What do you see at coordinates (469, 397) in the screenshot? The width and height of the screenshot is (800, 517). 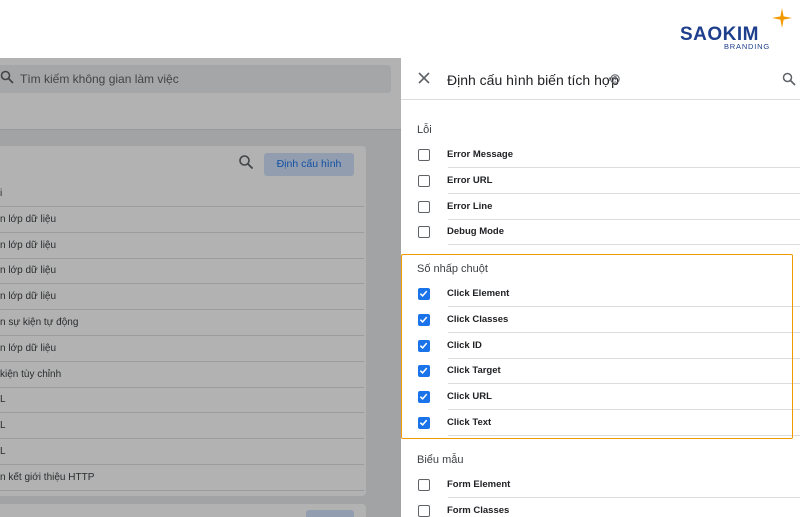 I see `variable-label: Click URL` at bounding box center [469, 397].